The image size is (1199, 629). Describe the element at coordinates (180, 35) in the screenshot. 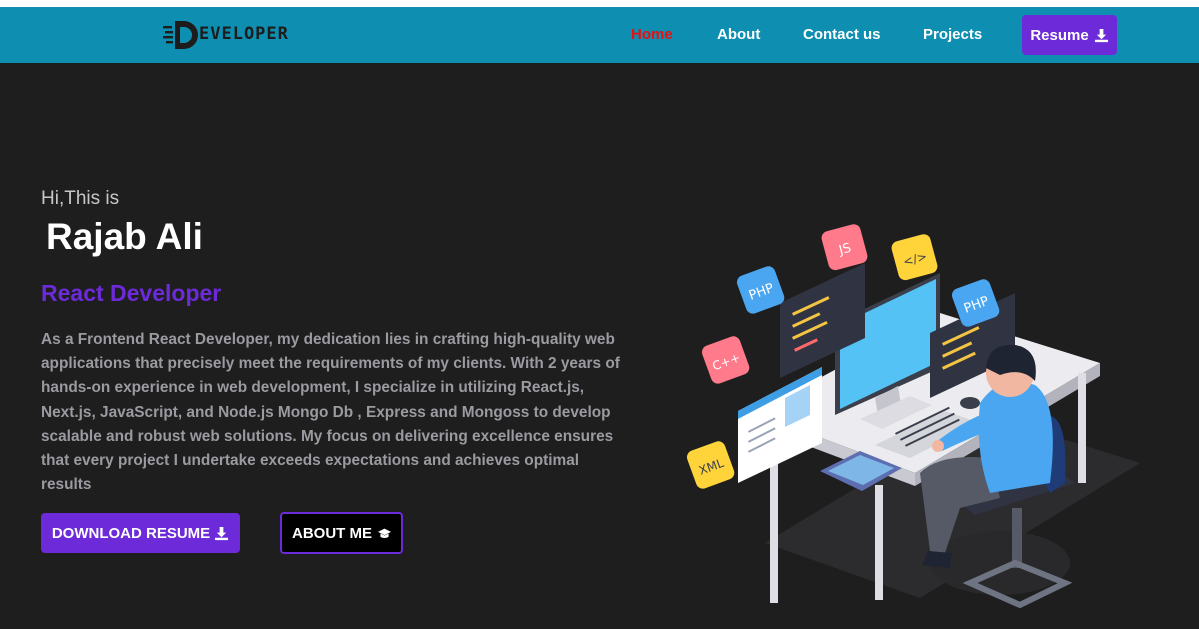

I see `logo-d-icon` at that location.